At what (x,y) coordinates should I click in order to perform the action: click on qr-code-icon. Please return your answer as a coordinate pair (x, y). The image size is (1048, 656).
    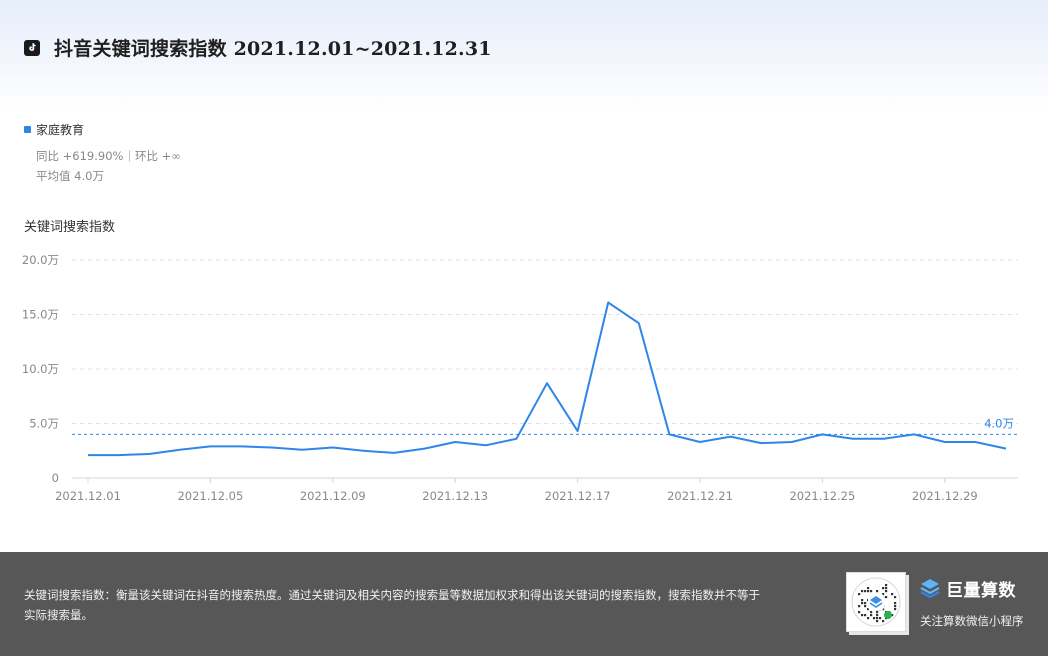
    Looking at the image, I should click on (876, 602).